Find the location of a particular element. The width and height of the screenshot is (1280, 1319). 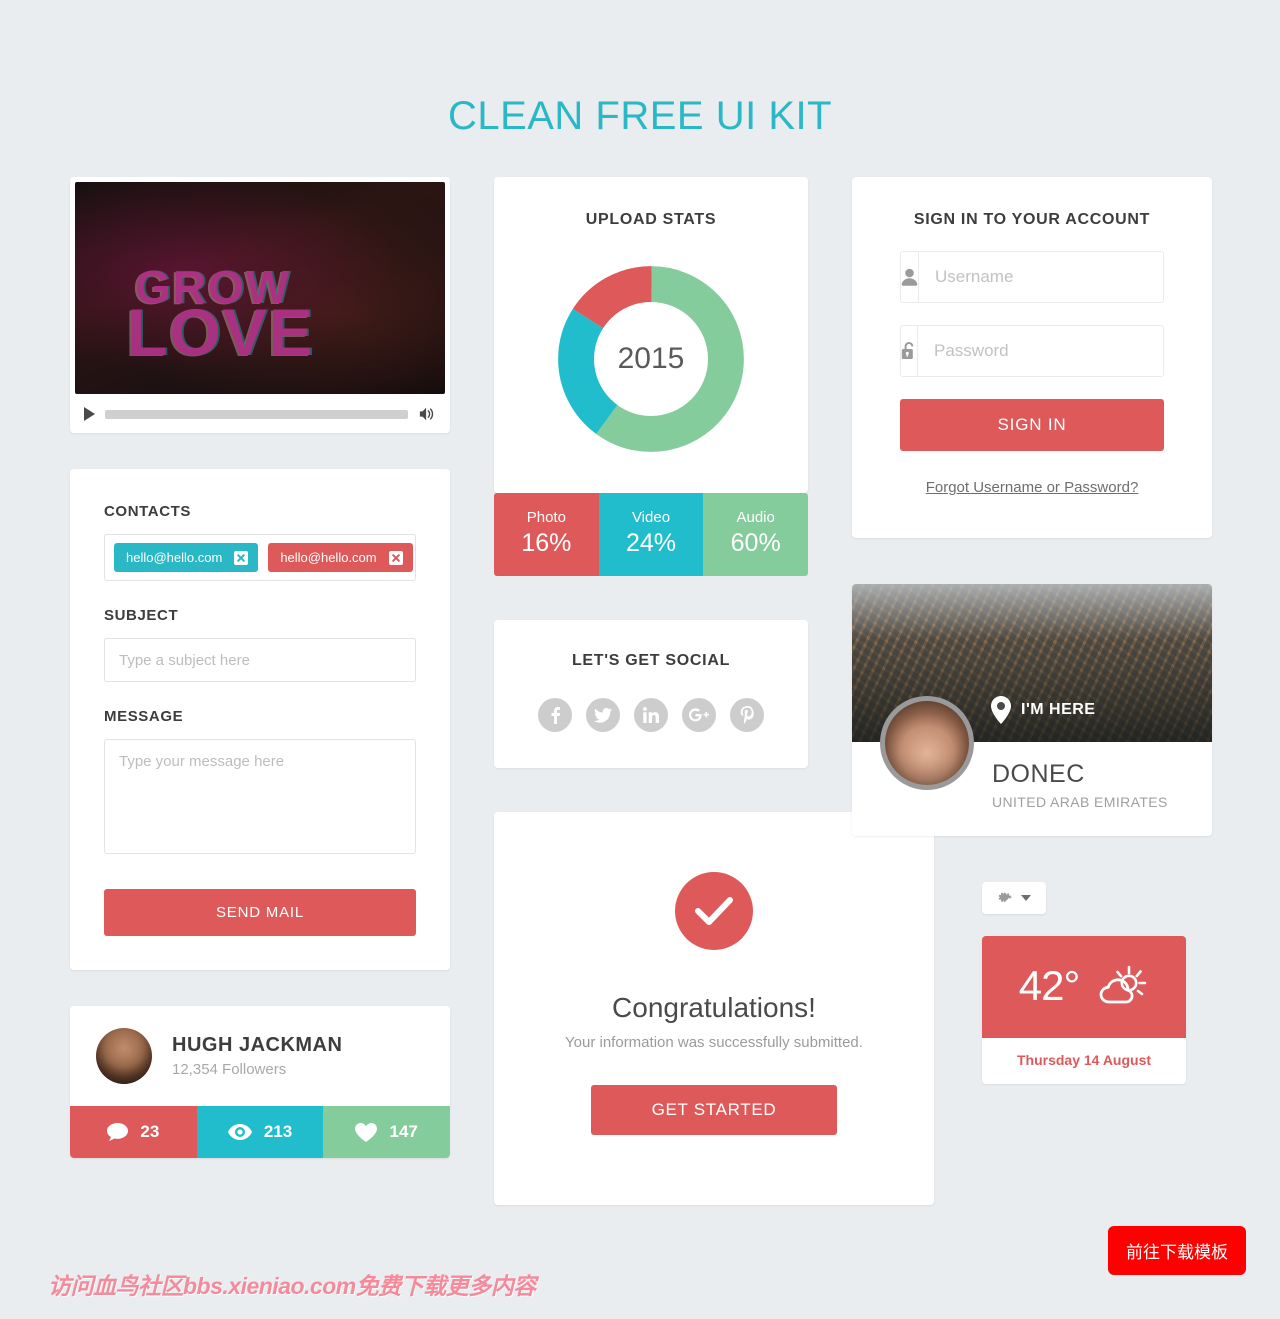

contacts-label: CONTACTS is located at coordinates (148, 511).